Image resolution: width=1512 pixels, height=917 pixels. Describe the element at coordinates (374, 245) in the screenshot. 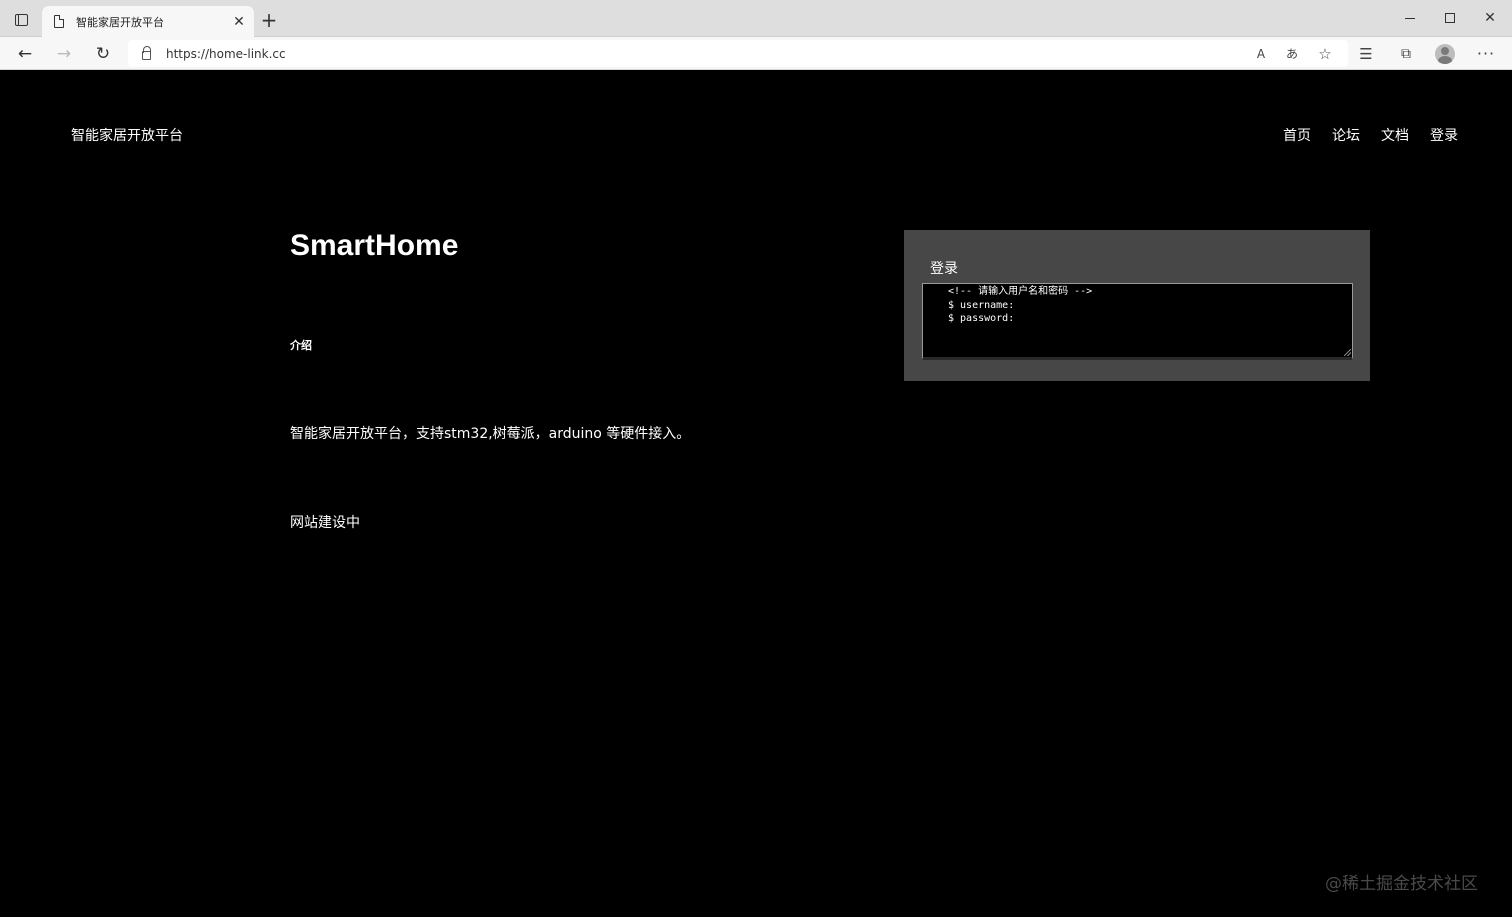

I see `hero-title: SmartHome` at that location.